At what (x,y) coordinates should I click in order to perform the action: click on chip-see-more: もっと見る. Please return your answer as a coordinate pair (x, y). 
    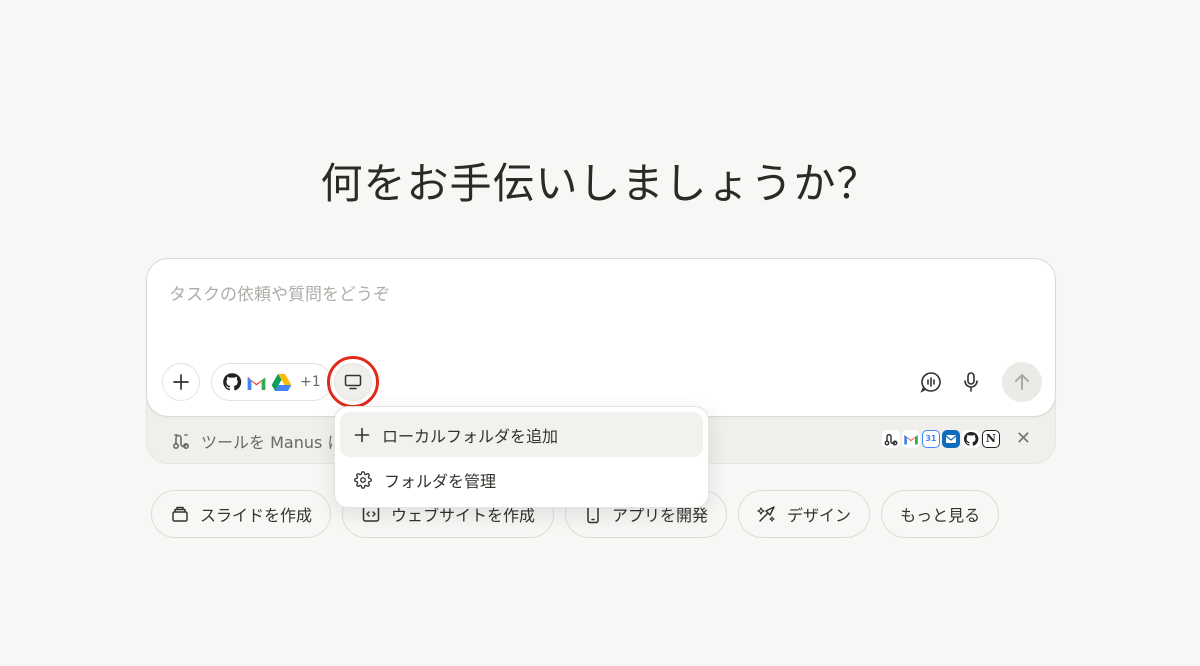
    Looking at the image, I should click on (940, 514).